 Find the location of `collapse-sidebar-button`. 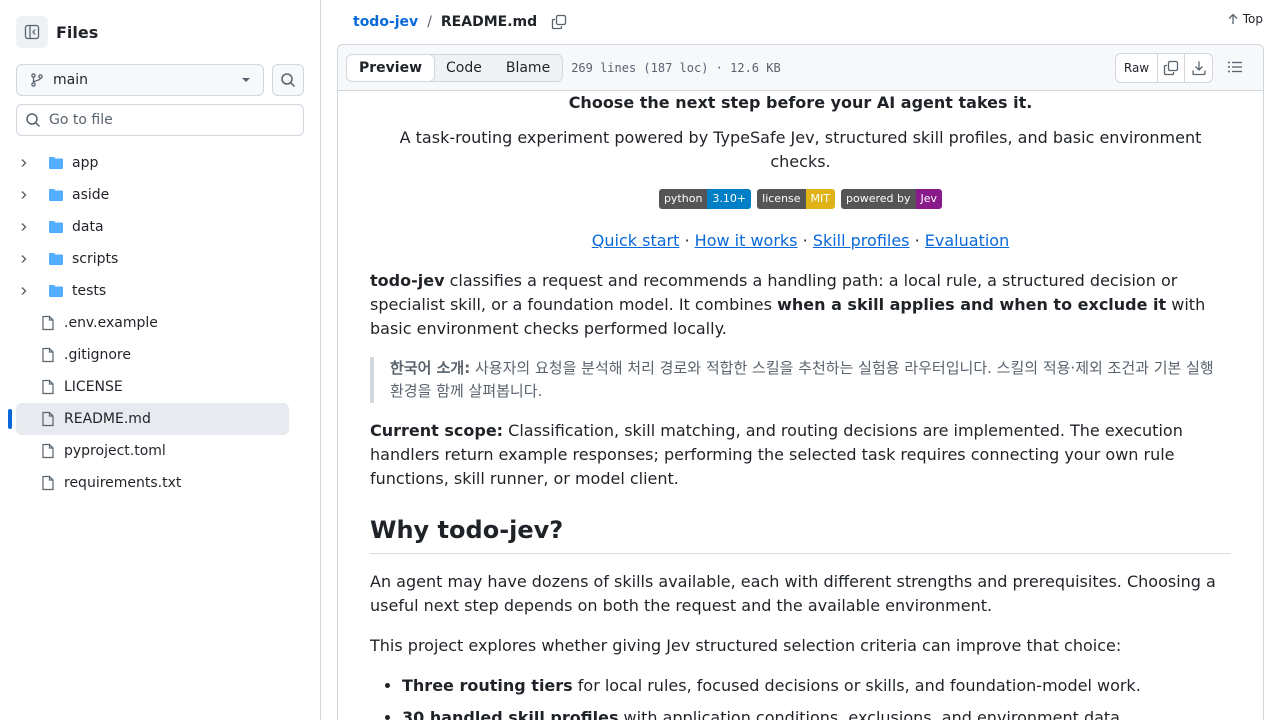

collapse-sidebar-button is located at coordinates (32, 32).